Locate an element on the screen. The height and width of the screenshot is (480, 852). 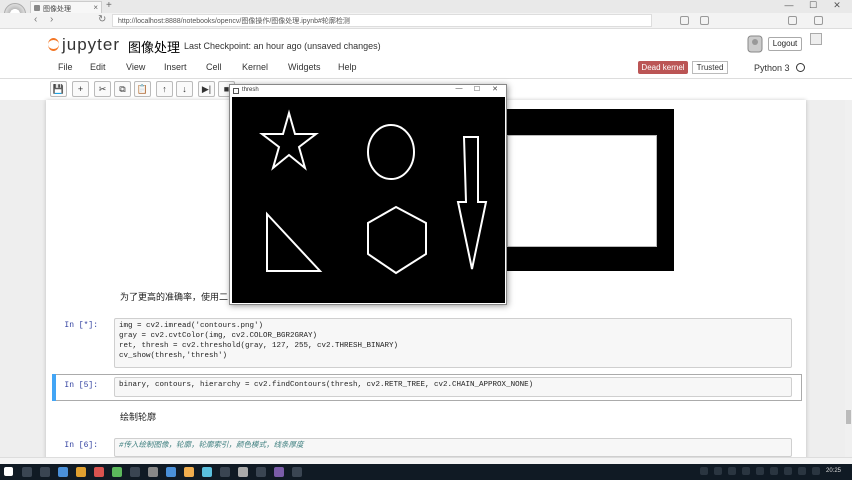
maximize-window-button: ☐ is located at coordinates (813, 5).